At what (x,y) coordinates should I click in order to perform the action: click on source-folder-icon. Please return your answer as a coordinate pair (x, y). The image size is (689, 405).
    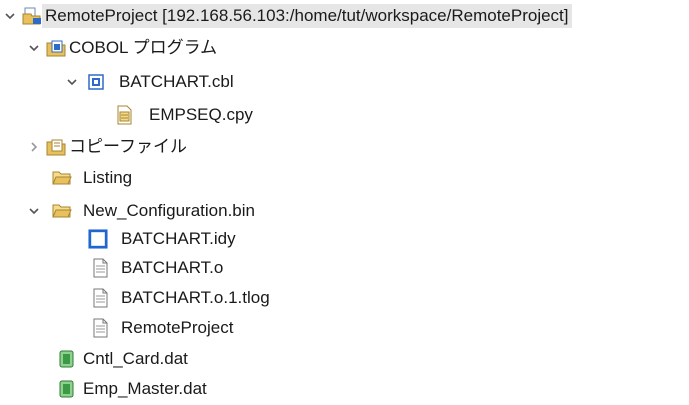
    Looking at the image, I should click on (56, 48).